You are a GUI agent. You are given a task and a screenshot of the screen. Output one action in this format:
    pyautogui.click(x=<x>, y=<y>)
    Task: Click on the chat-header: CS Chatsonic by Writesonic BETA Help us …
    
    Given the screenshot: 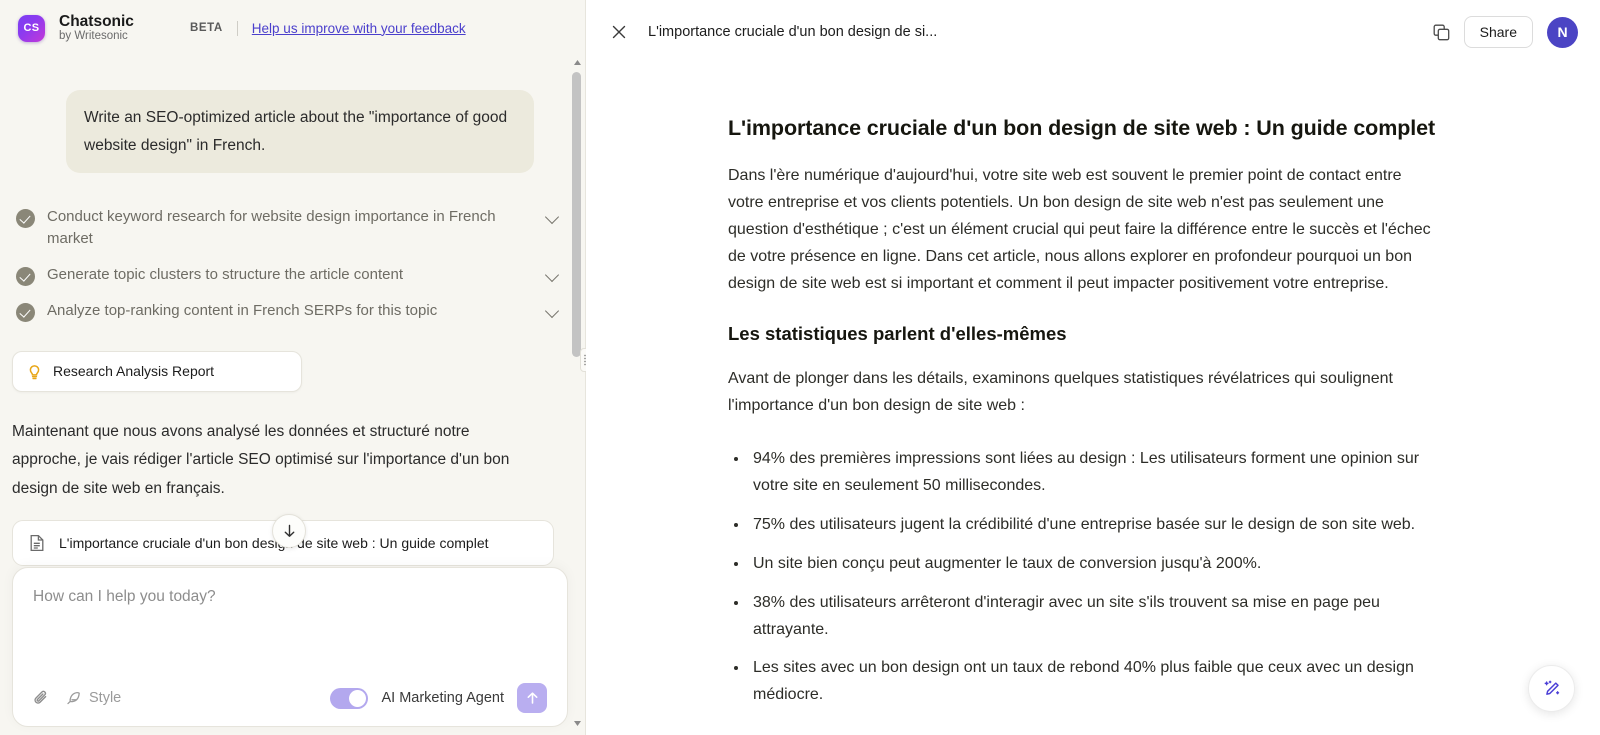 What is the action you would take?
    pyautogui.click(x=293, y=28)
    